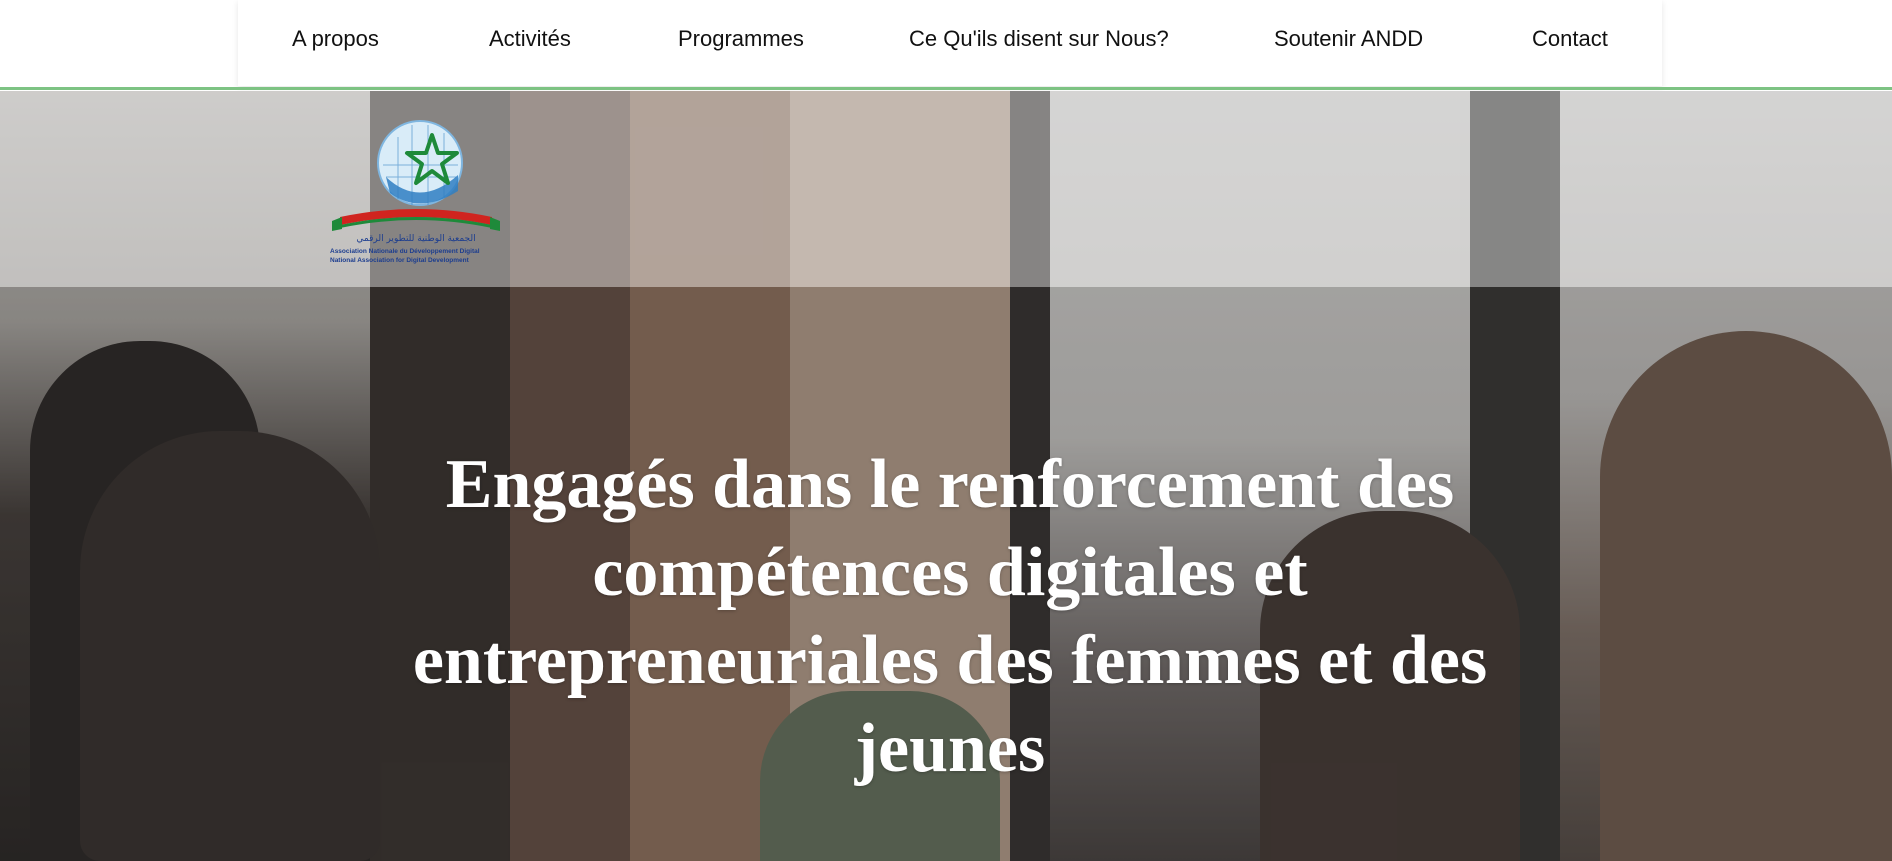 The height and width of the screenshot is (861, 1892). Describe the element at coordinates (741, 39) in the screenshot. I see `nav-item-programmes: Programmes` at that location.